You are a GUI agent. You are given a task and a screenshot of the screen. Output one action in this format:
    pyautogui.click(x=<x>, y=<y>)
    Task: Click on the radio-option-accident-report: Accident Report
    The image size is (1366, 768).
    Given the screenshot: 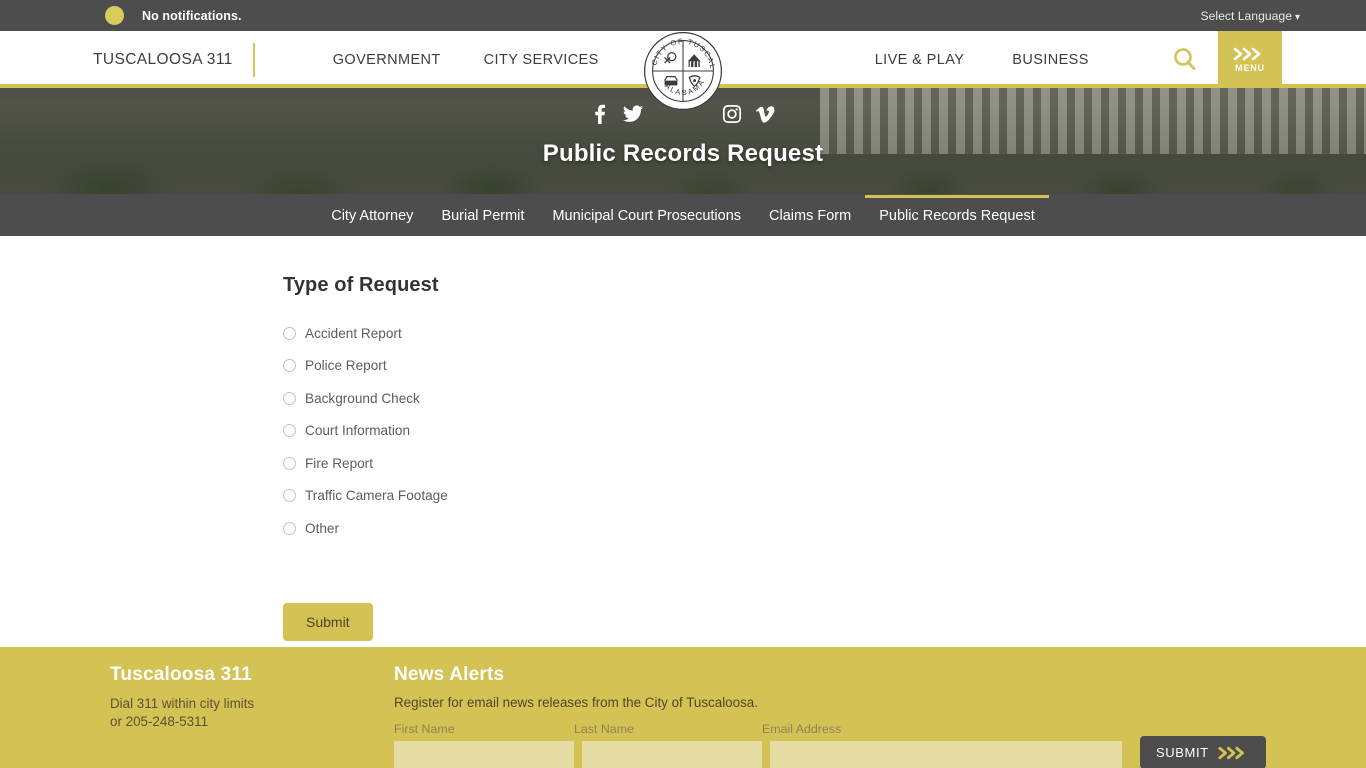 What is the action you would take?
    pyautogui.click(x=633, y=333)
    